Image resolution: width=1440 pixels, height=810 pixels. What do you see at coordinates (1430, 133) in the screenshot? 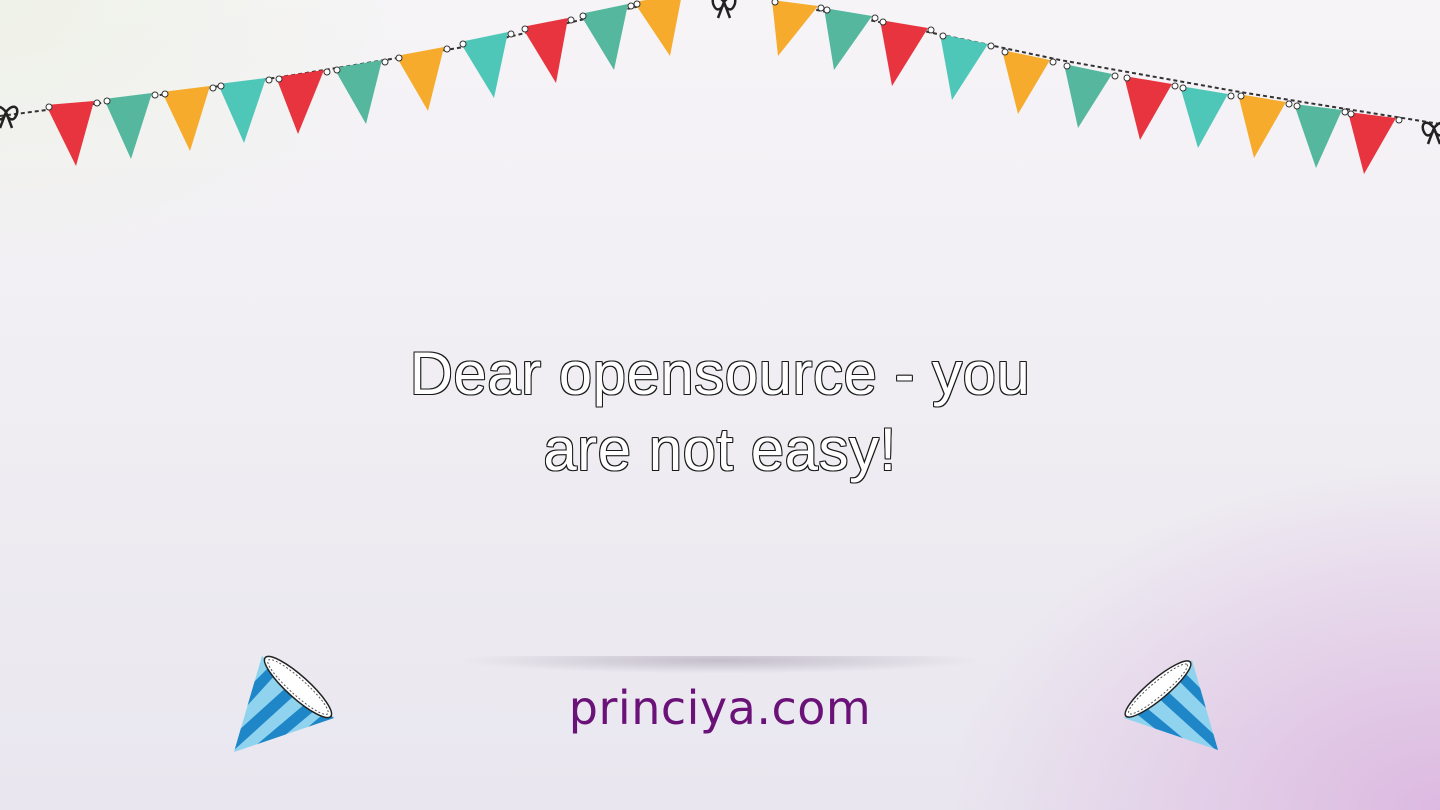
I see `bow-right-icon` at bounding box center [1430, 133].